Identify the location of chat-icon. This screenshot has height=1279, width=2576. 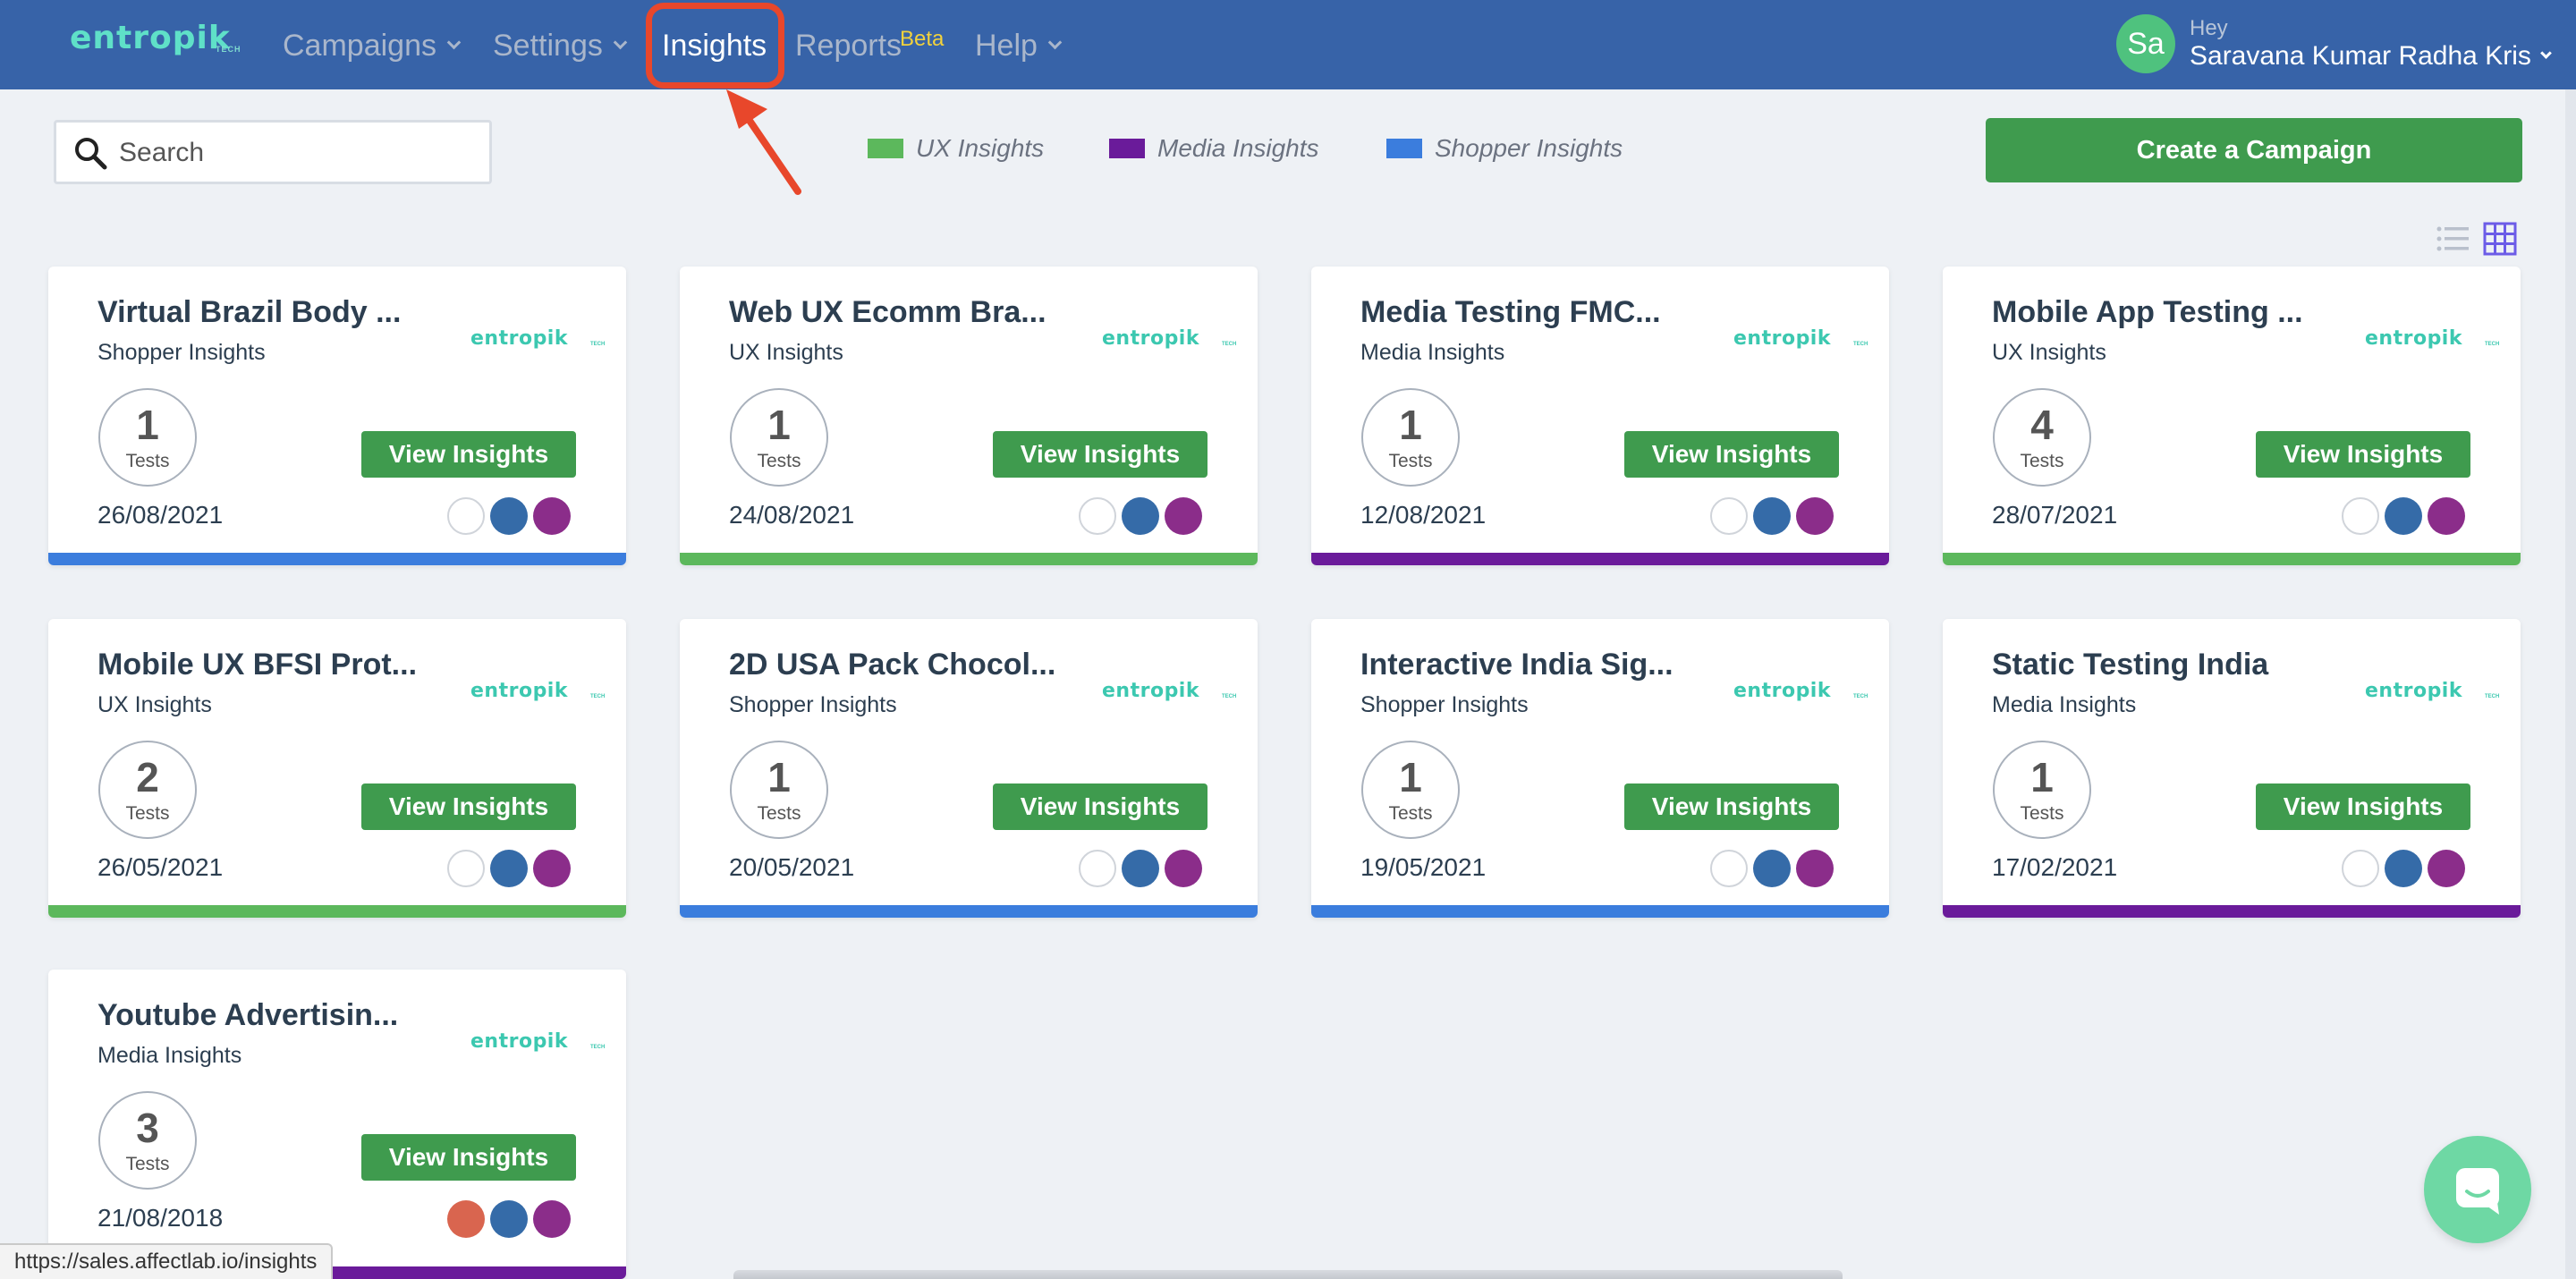
(2477, 1191).